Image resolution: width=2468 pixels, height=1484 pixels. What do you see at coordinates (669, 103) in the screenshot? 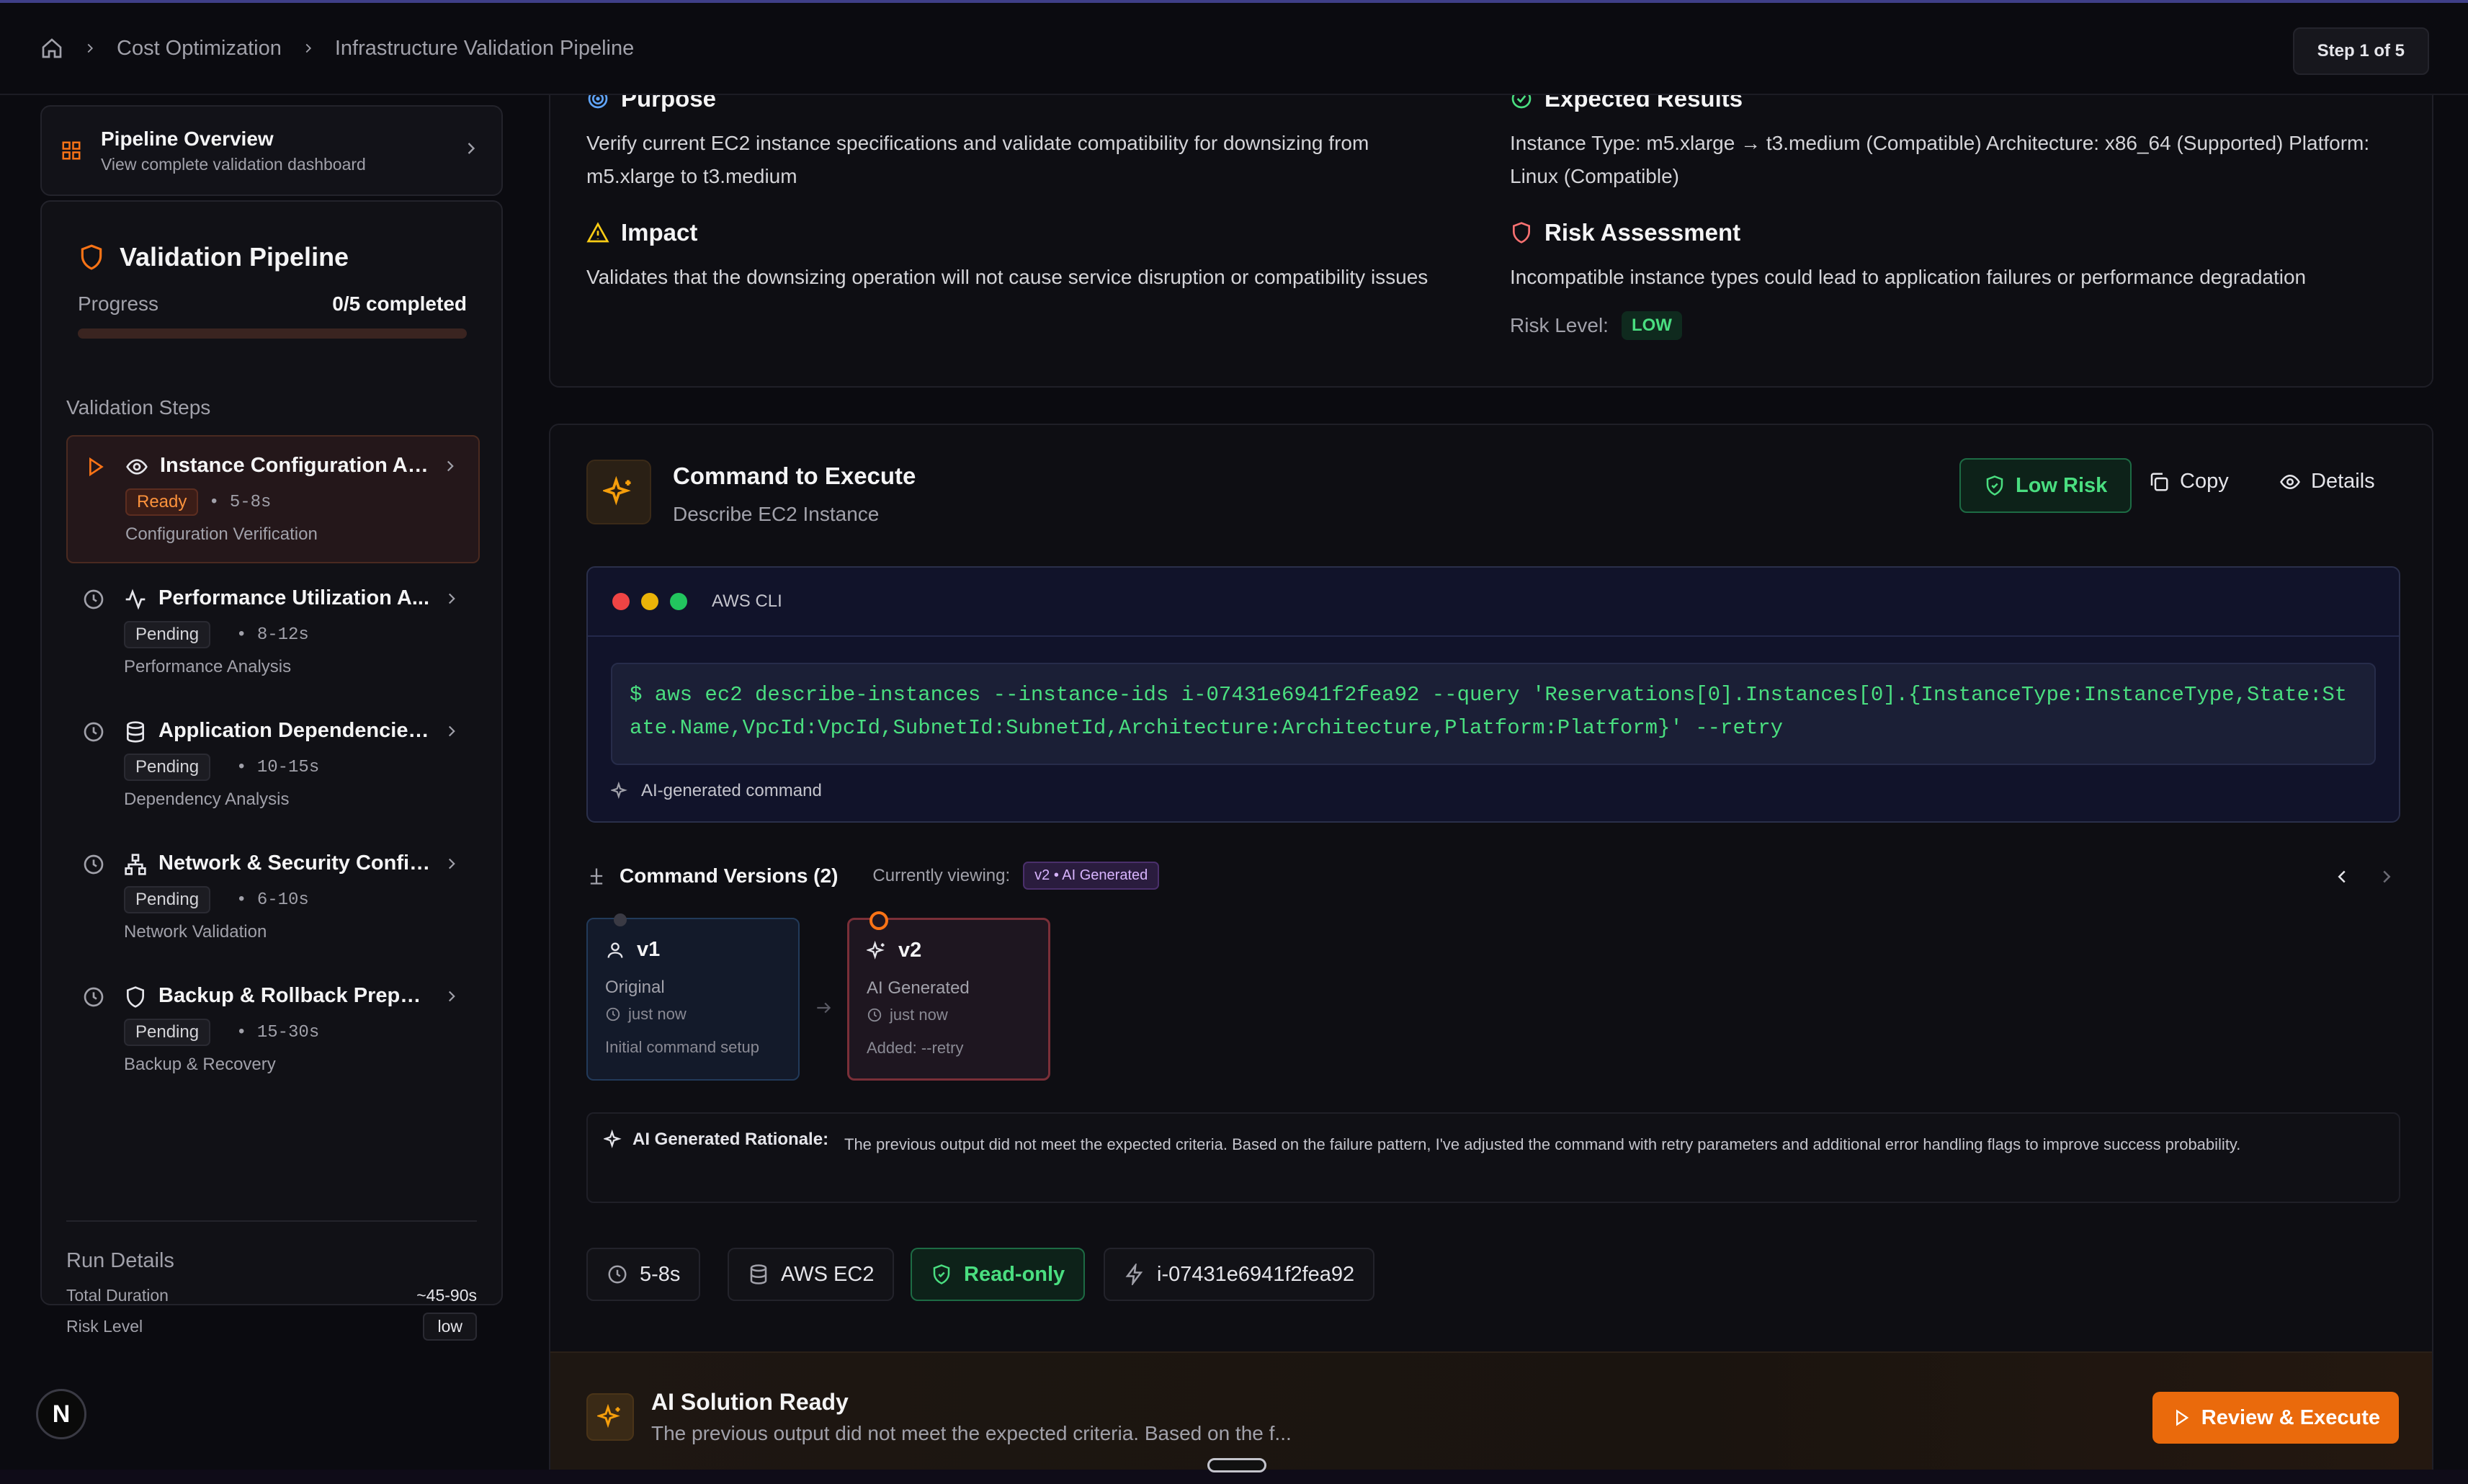
I see `purpose-title: Purpose` at bounding box center [669, 103].